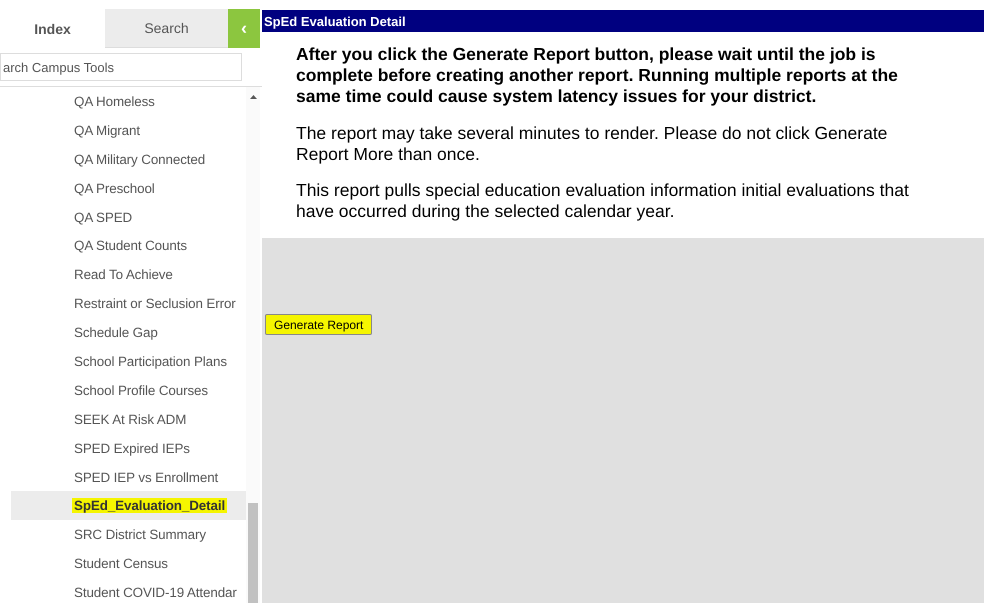  I want to click on sidebar-item: SPED IEP vs Enrollment, so click(128, 477).